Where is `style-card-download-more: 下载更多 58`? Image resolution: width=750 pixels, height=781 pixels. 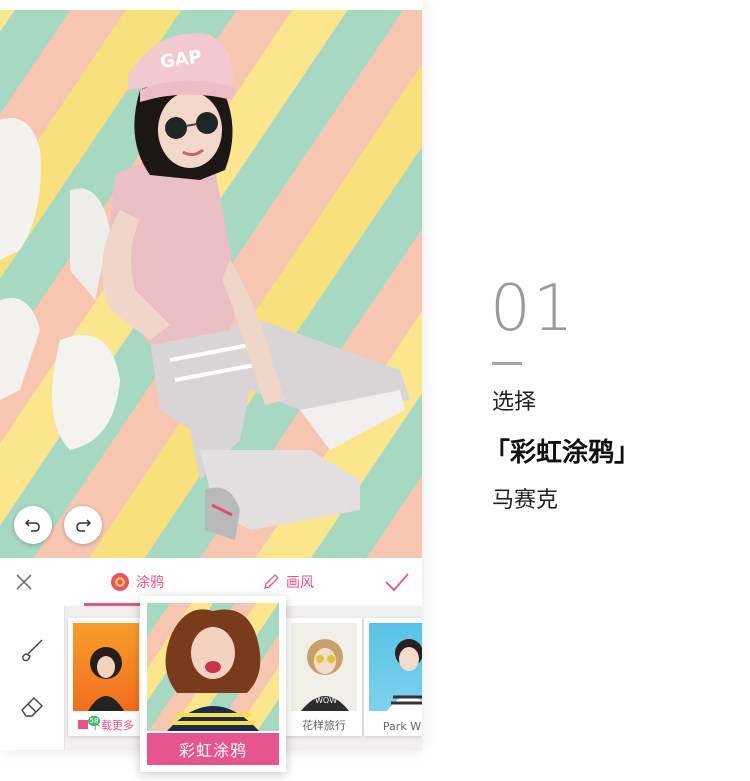 style-card-download-more: 下载更多 58 is located at coordinates (106, 677).